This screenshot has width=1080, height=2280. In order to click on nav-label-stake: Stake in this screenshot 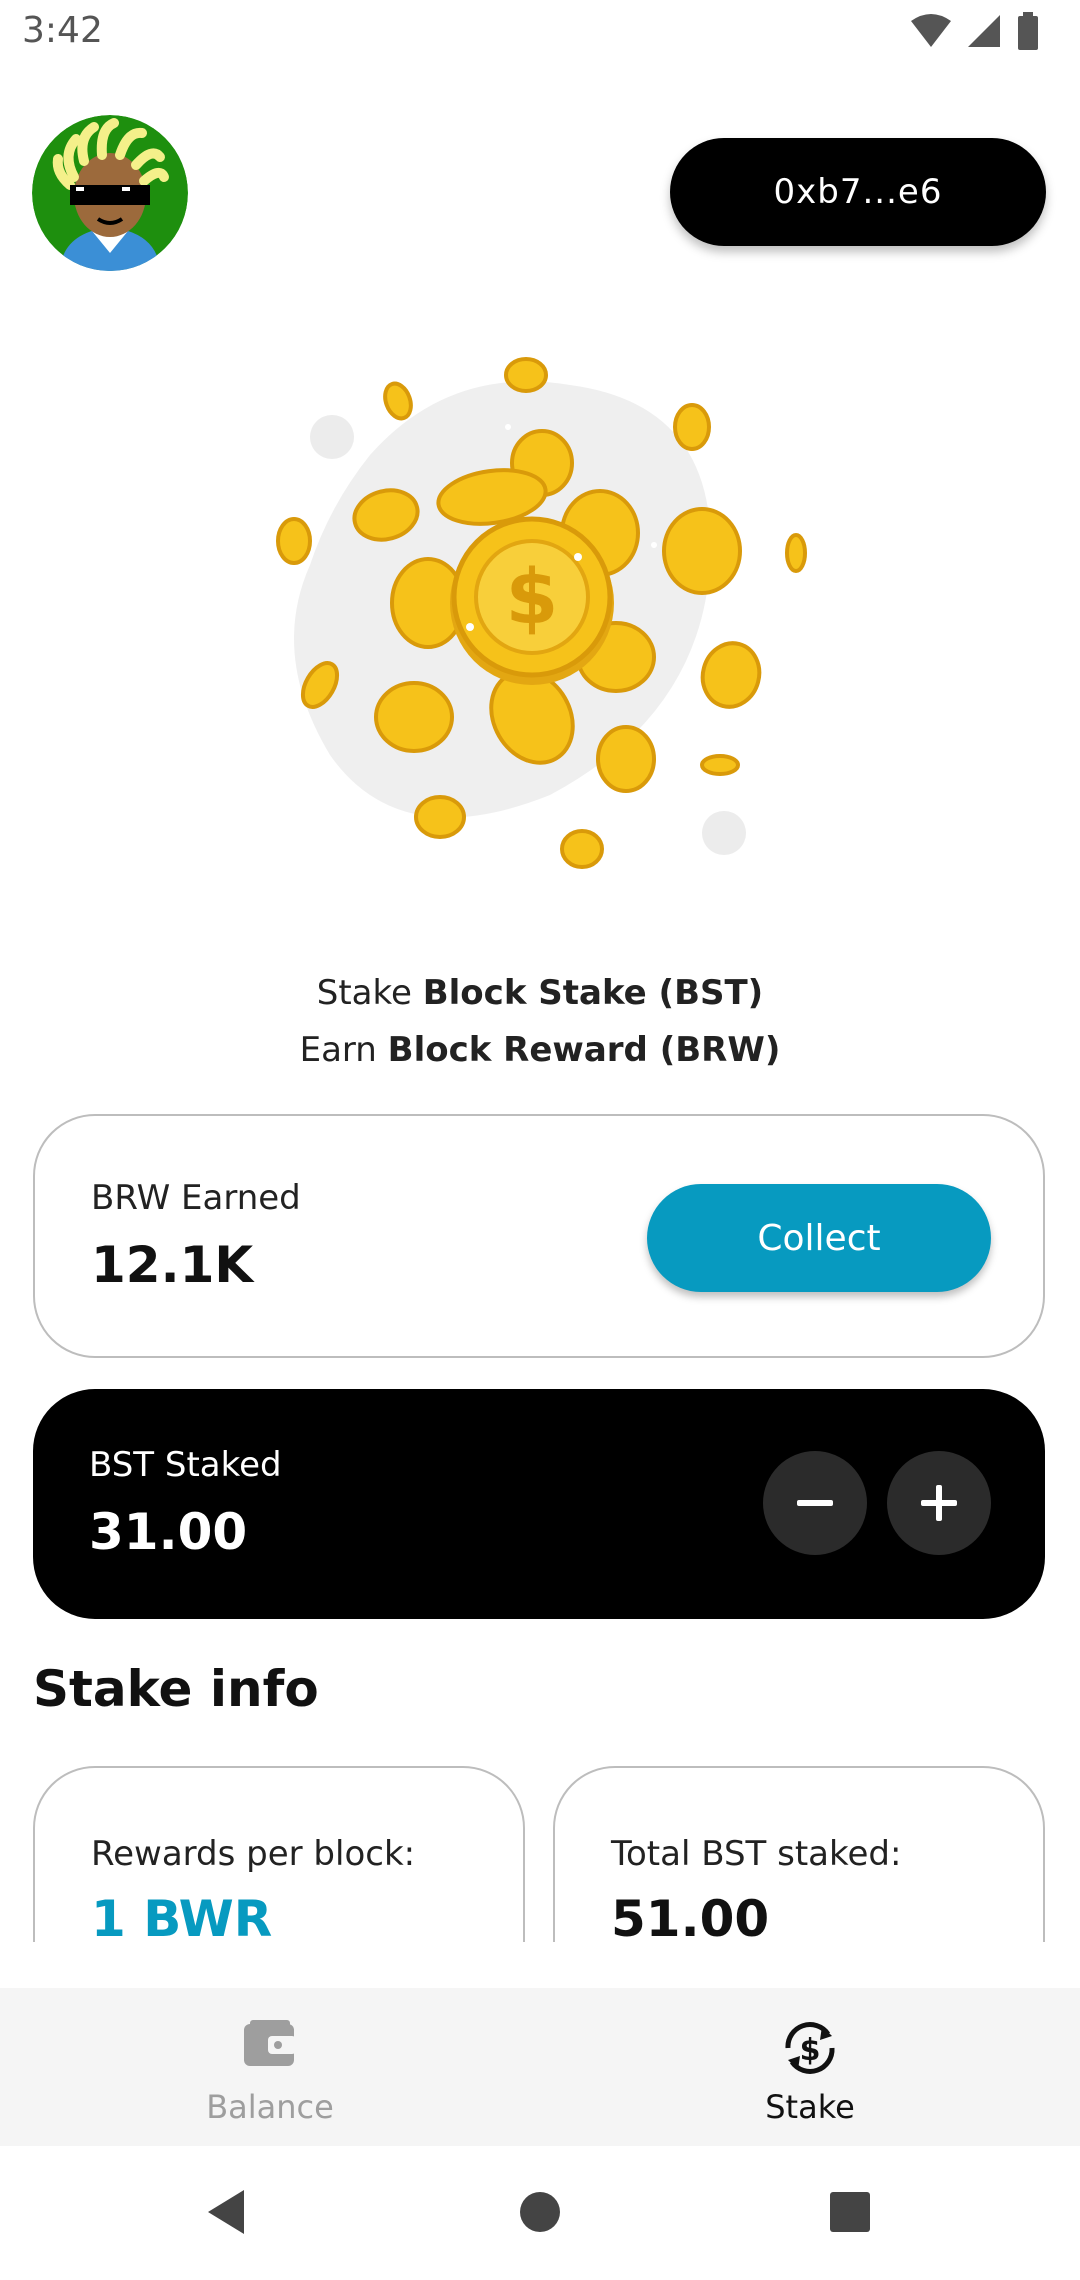, I will do `click(810, 2107)`.